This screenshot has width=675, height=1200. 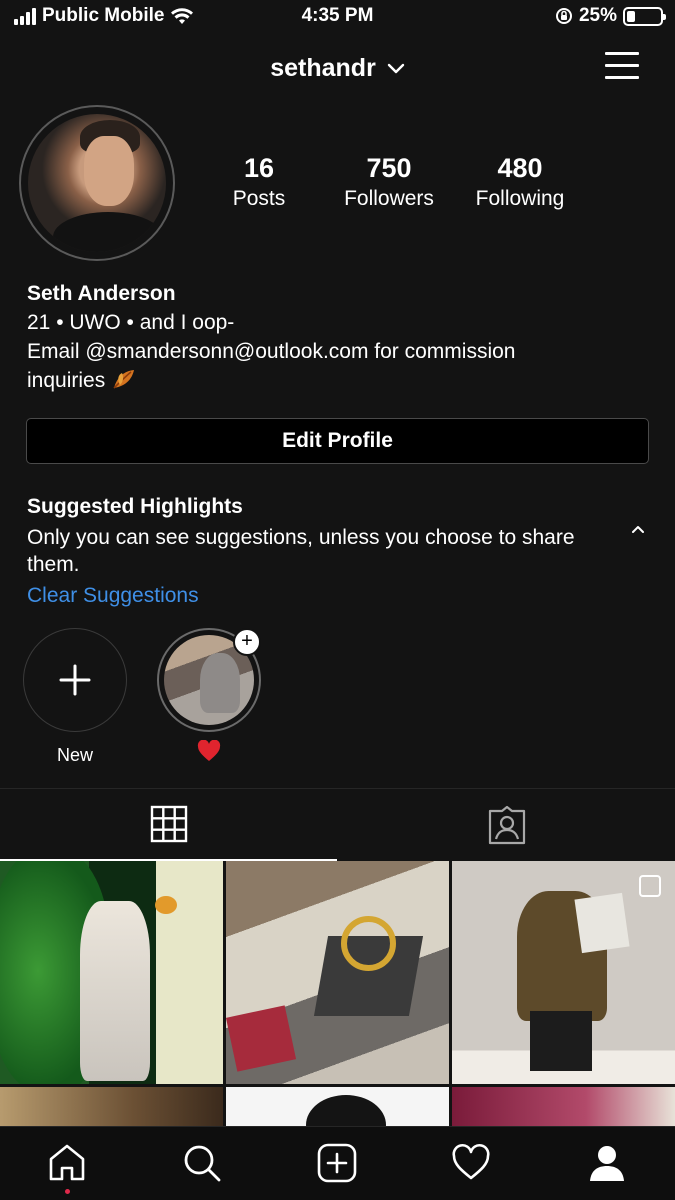 What do you see at coordinates (597, 15) in the screenshot?
I see `battery-percent: 25%` at bounding box center [597, 15].